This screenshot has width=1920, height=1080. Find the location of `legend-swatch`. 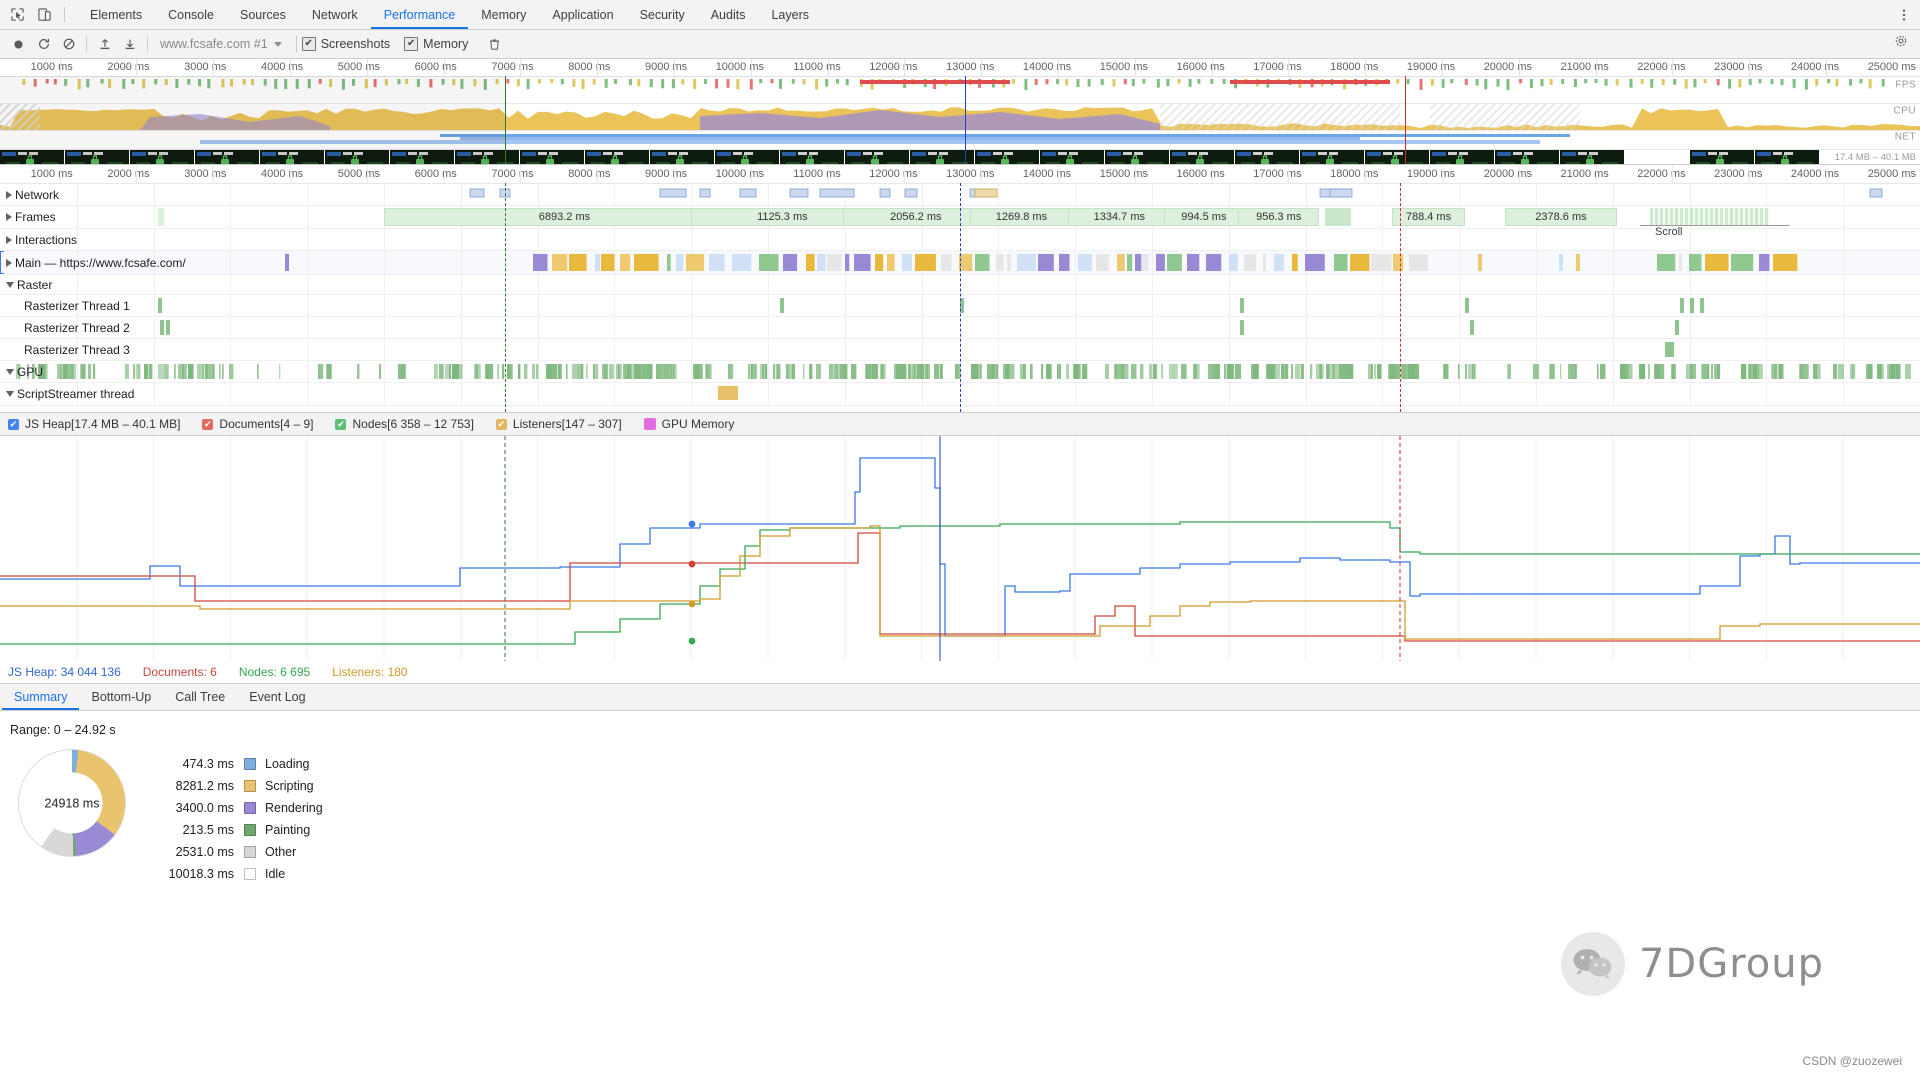

legend-swatch is located at coordinates (250, 764).